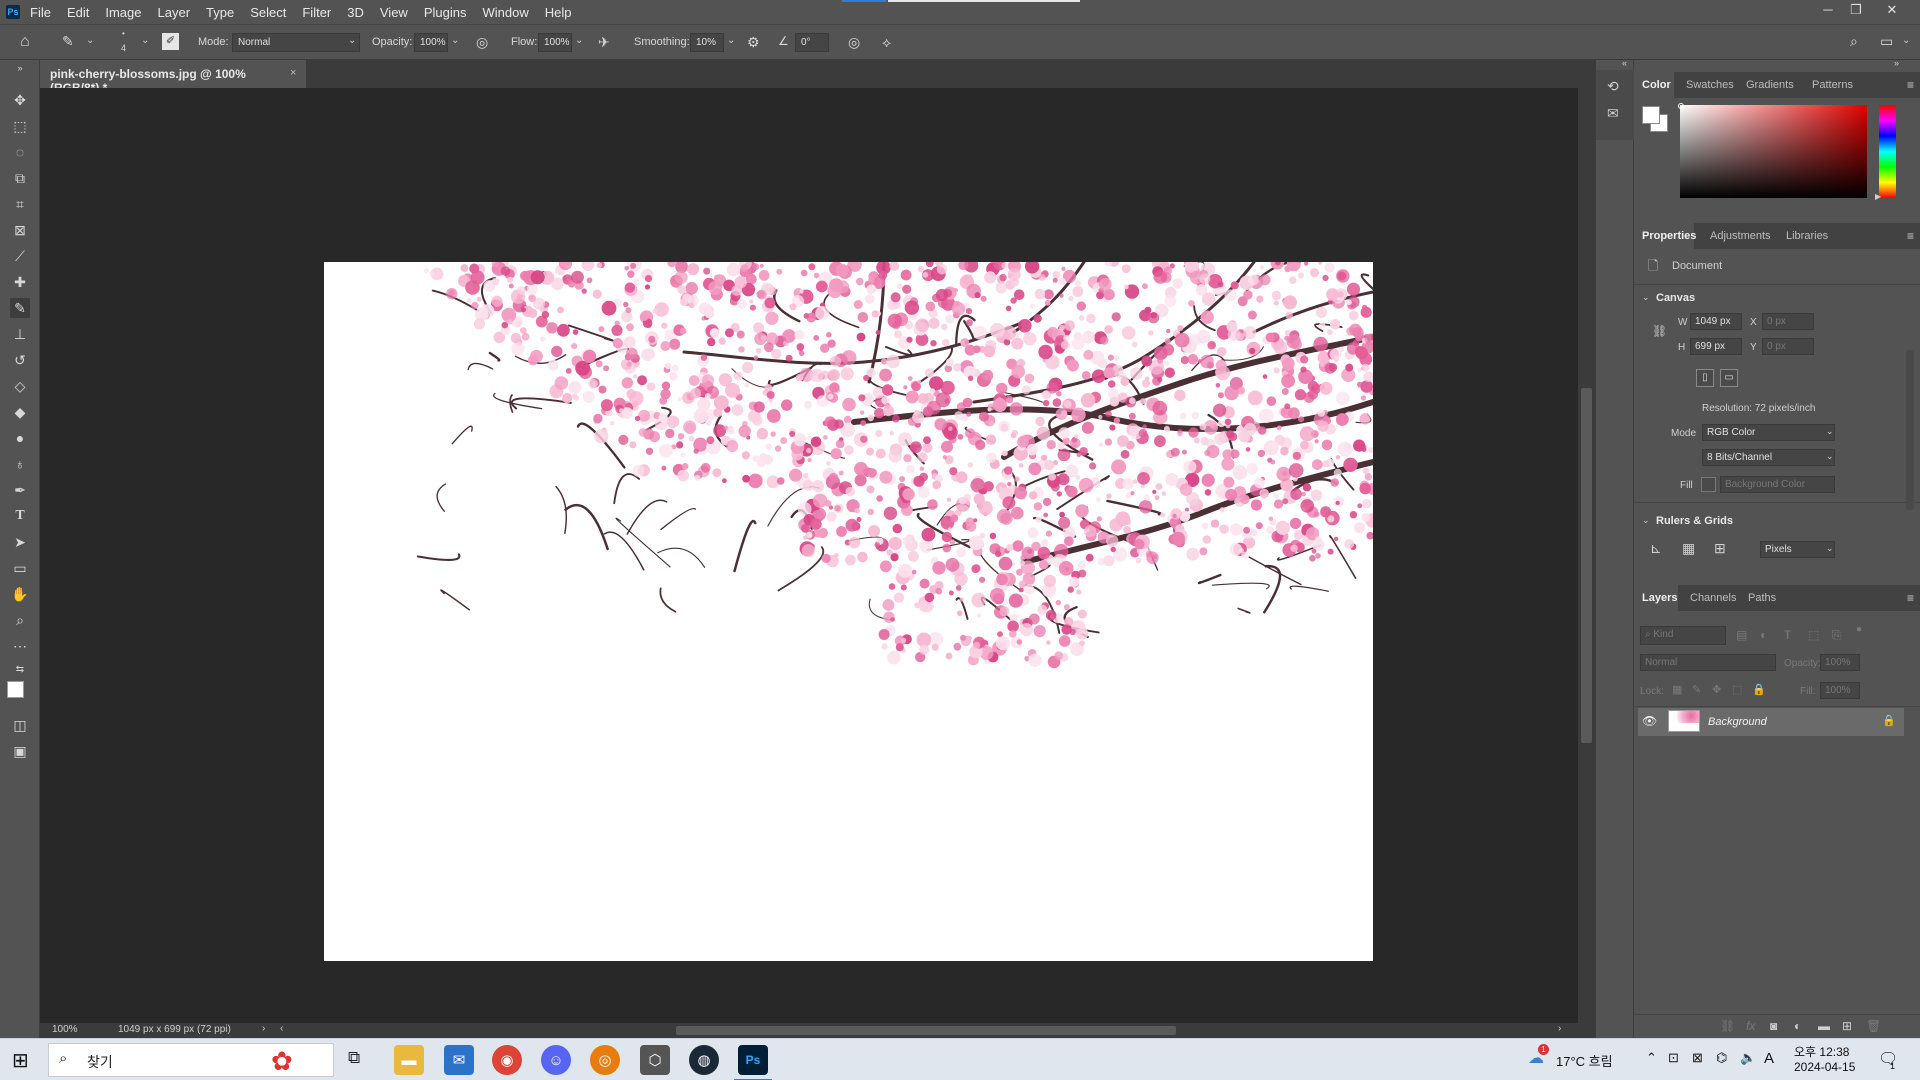  I want to click on mode-select: Normal, so click(296, 42).